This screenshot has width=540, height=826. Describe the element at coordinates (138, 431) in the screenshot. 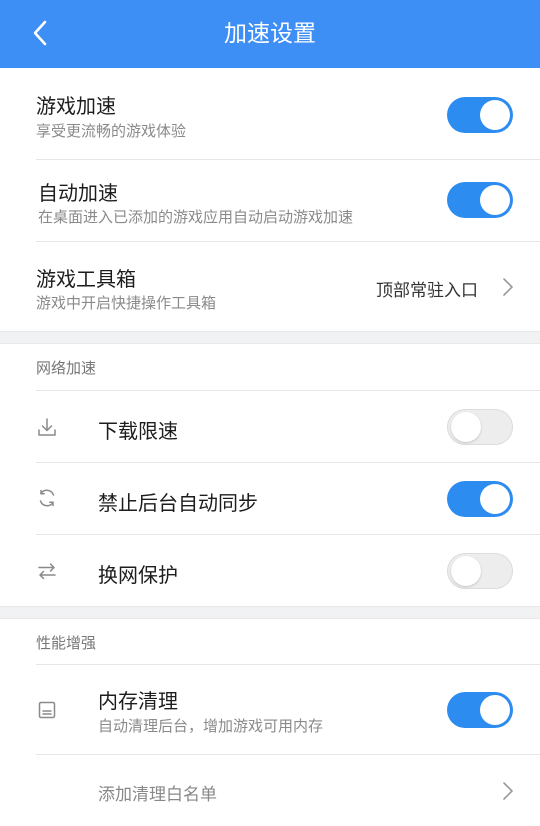

I see `download-limit-title: 下载限速` at that location.